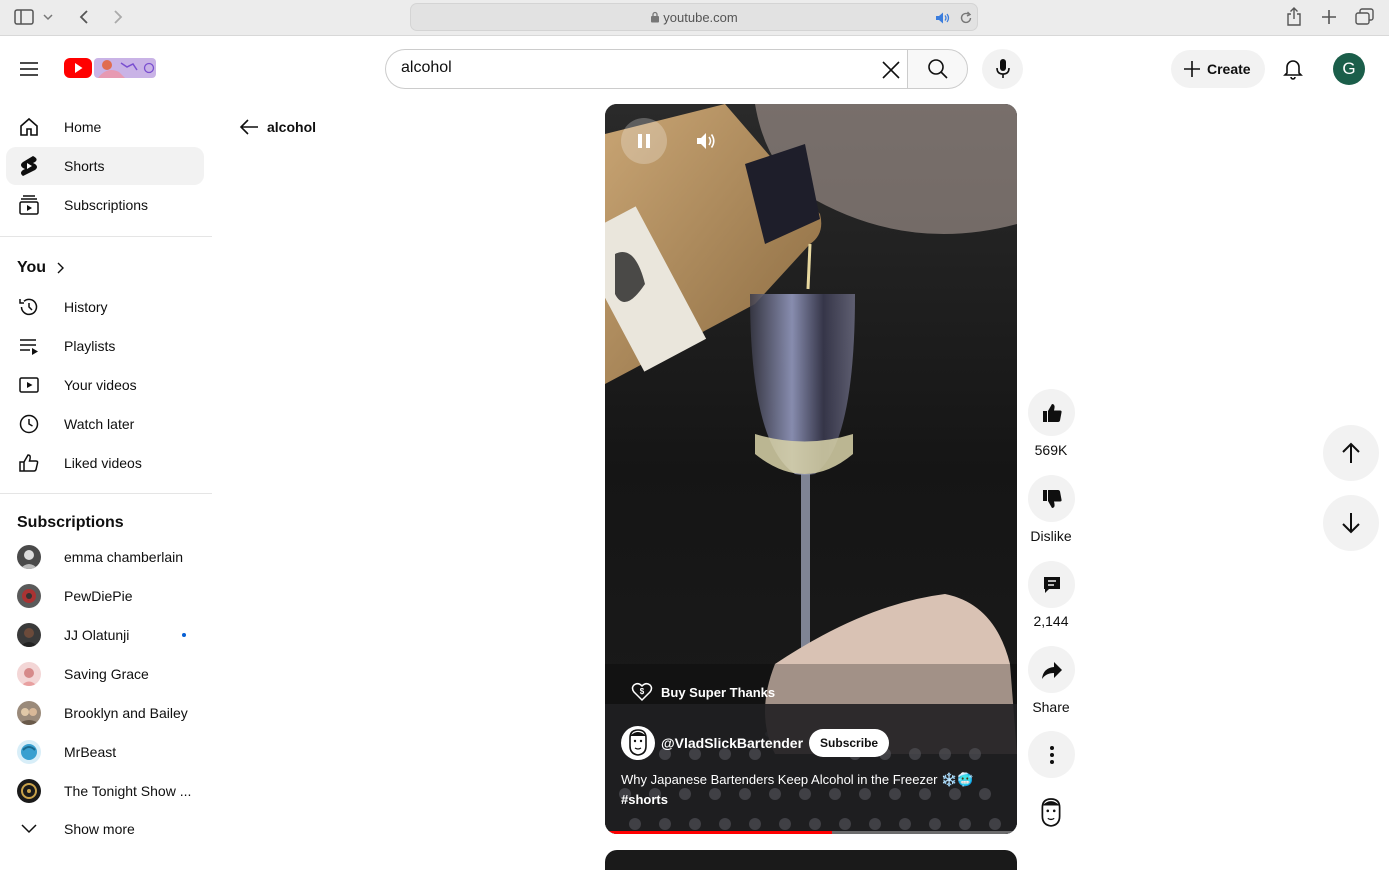 The width and height of the screenshot is (1389, 870). I want to click on super-thanks-button: $ Buy Super Thanks, so click(703, 692).